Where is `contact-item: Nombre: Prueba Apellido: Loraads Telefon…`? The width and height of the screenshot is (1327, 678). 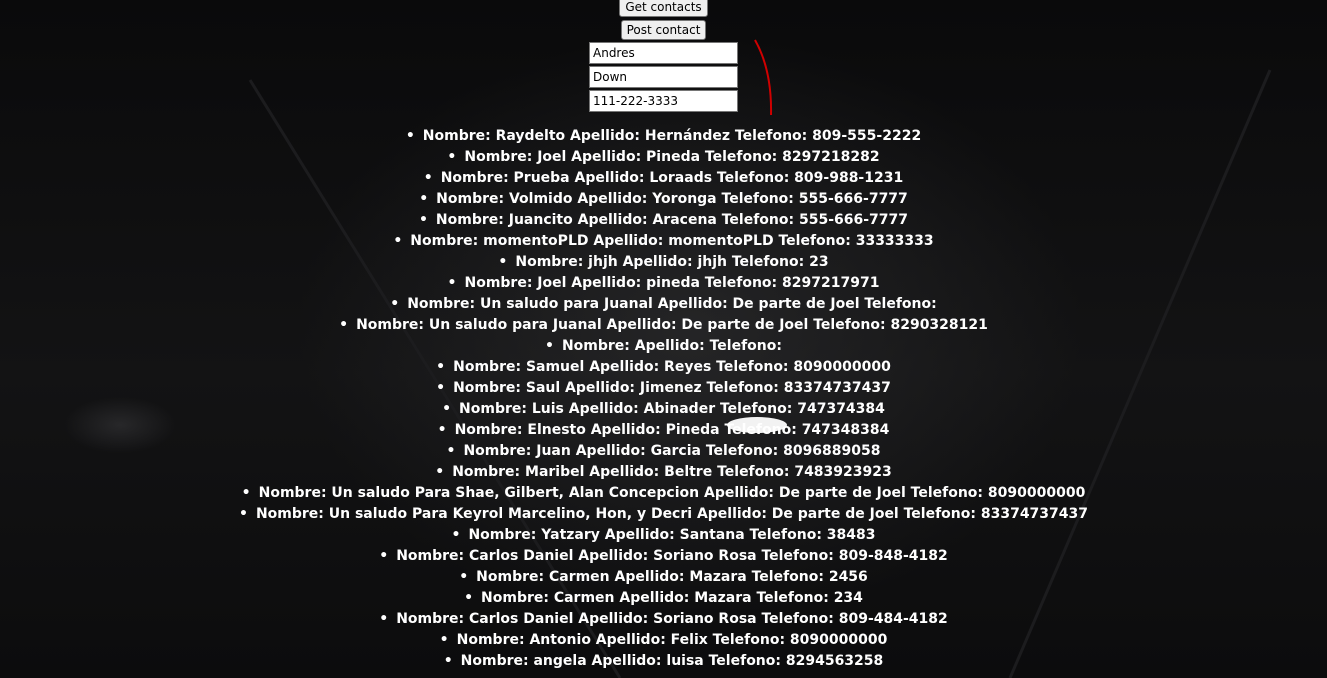 contact-item: Nombre: Prueba Apellido: Loraads Telefon… is located at coordinates (663, 178).